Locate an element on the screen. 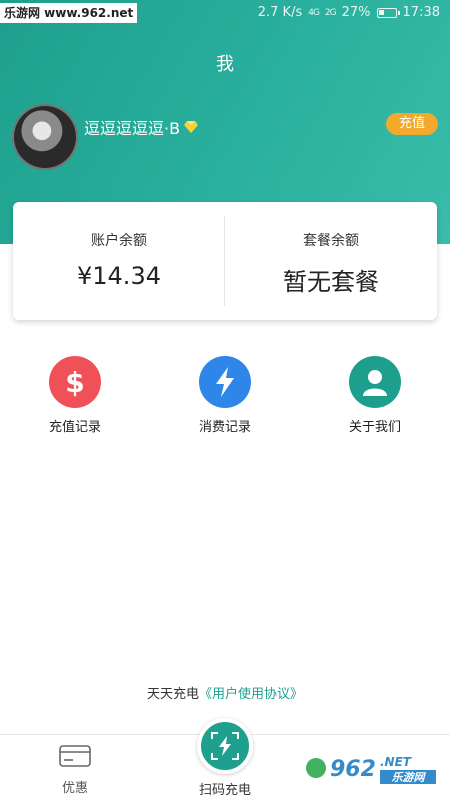 This screenshot has height=800, width=450. package-balance-label: 套餐余额 is located at coordinates (331, 241).